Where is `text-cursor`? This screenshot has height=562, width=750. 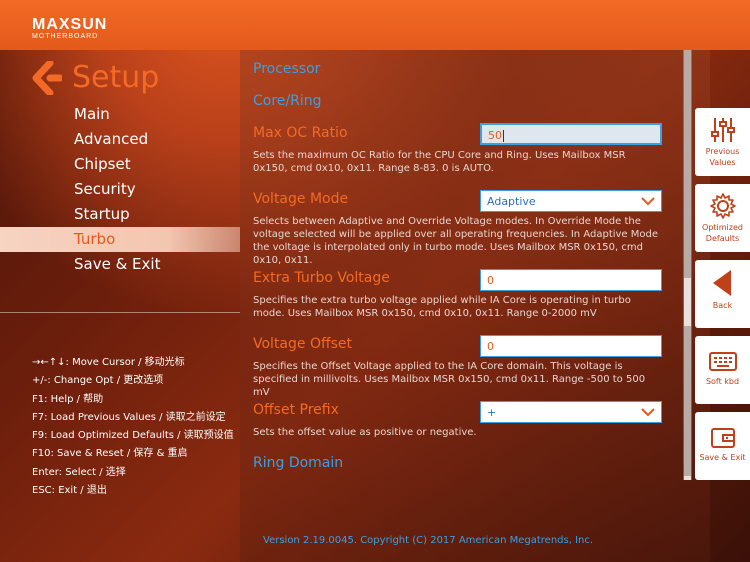
text-cursor is located at coordinates (503, 136).